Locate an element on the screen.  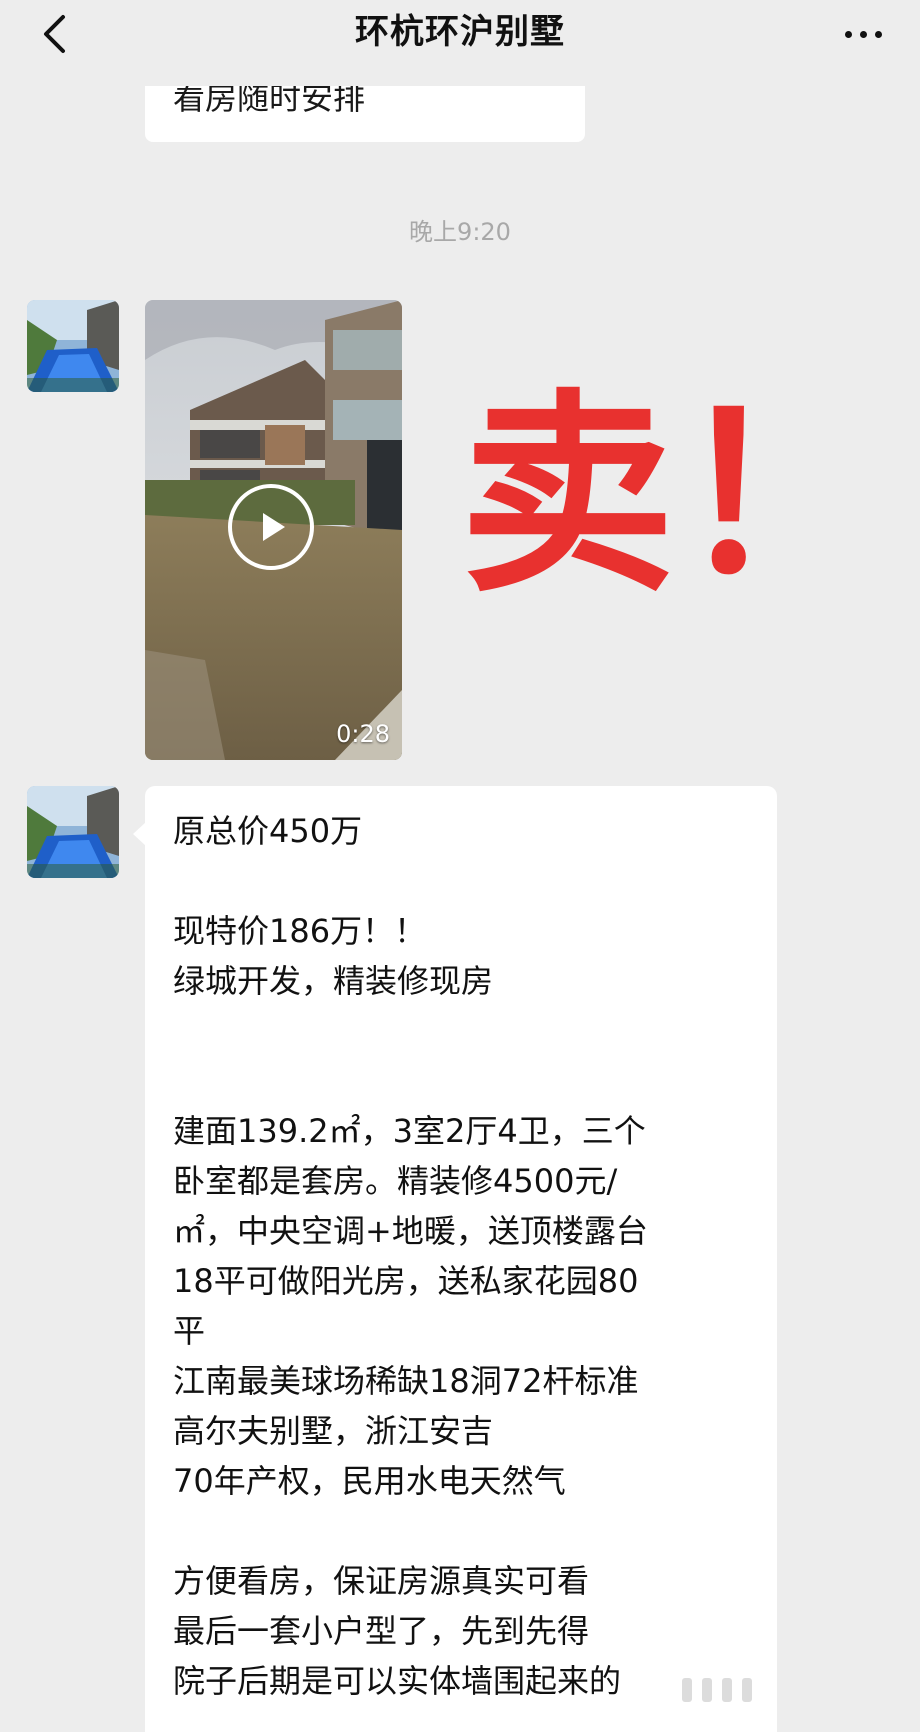
message-line: 卧室都是套房。精装修4500元/ is located at coordinates (395, 1181).